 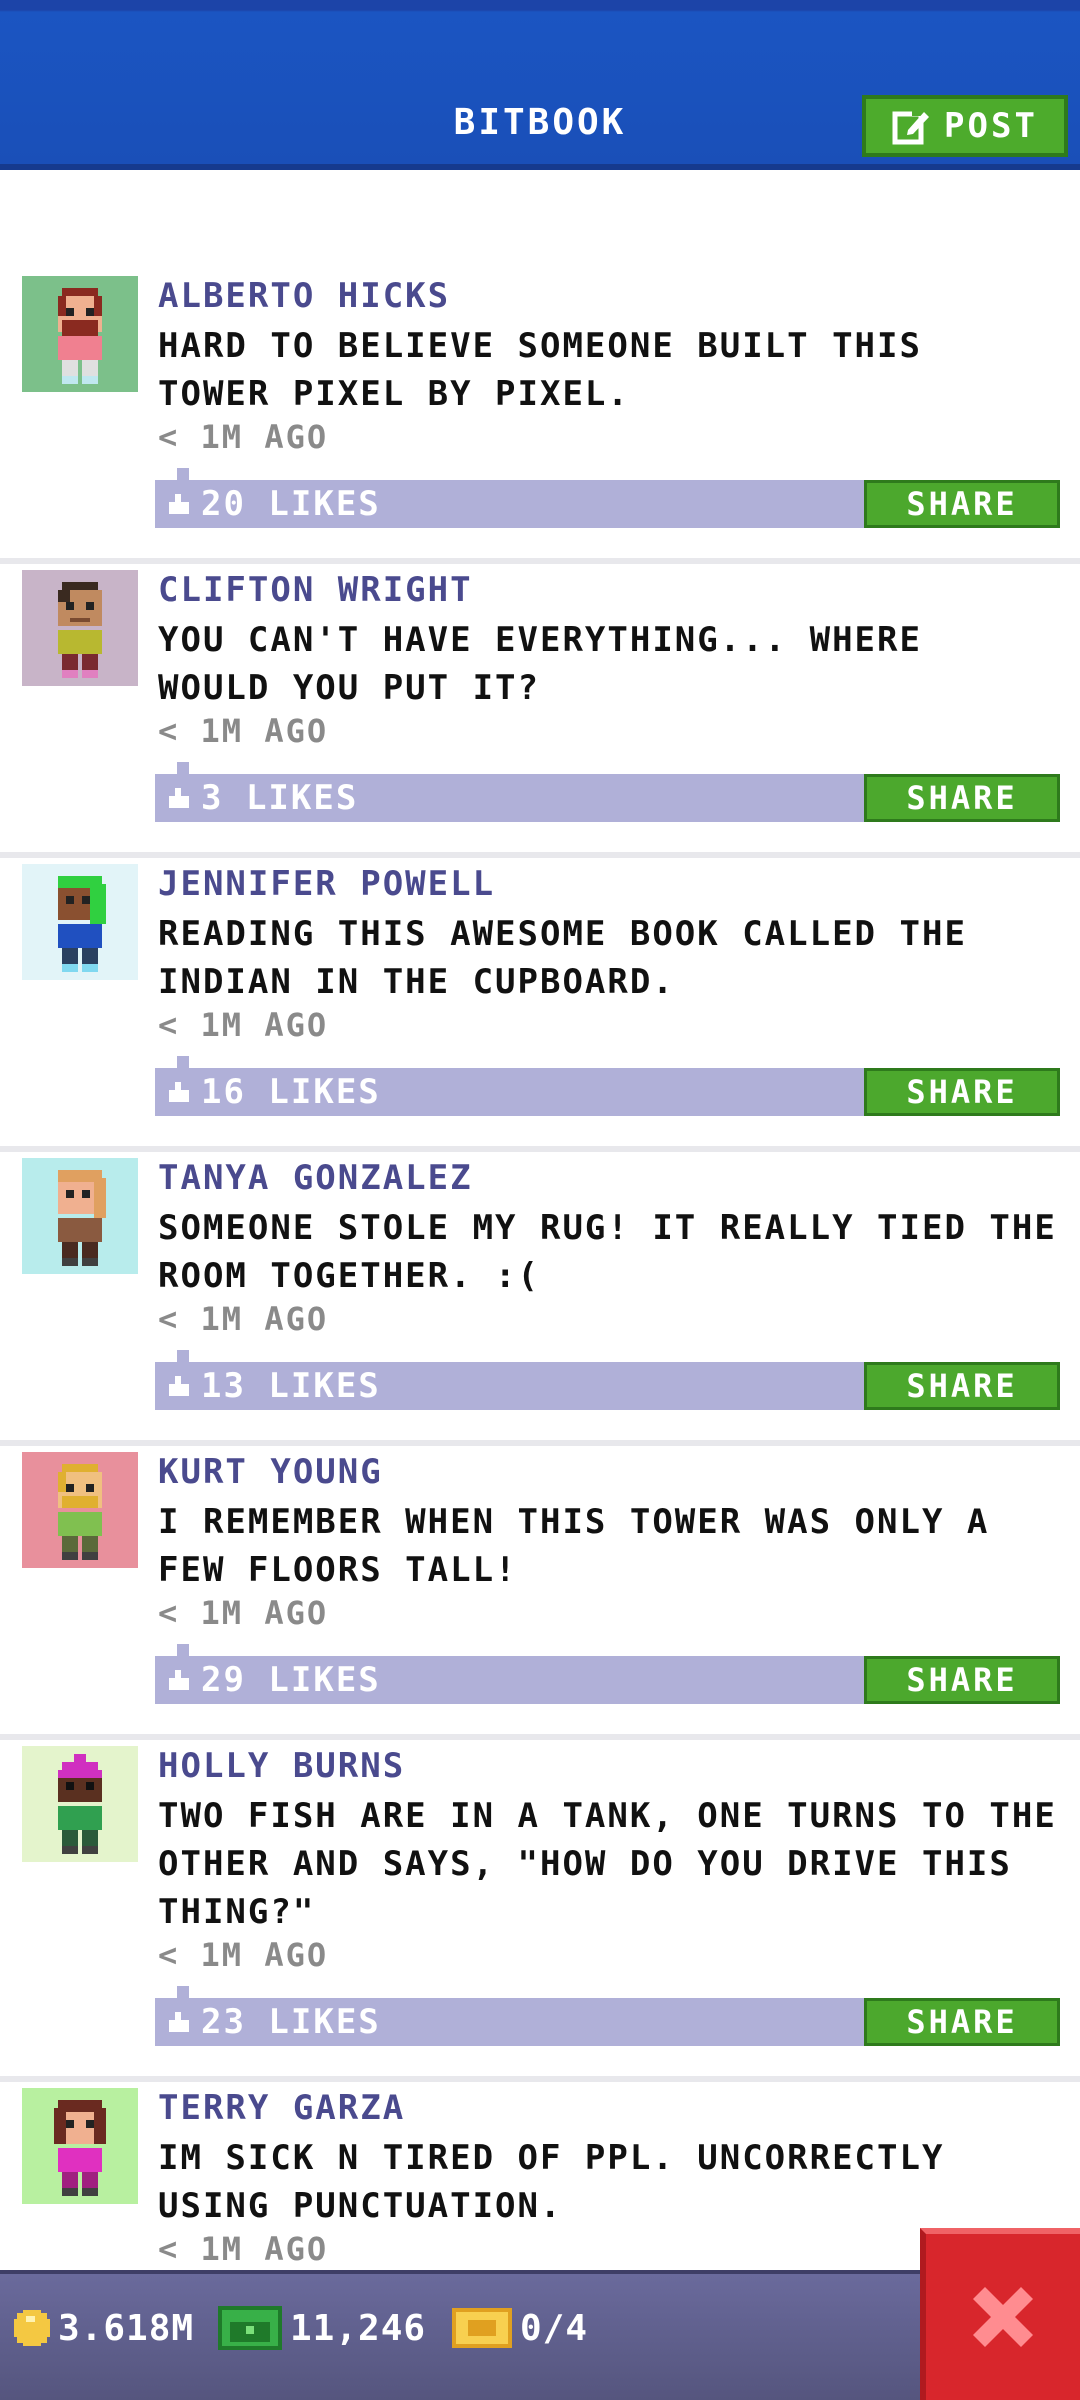 I want to click on bux-stat: 11,246, so click(x=322, y=2328).